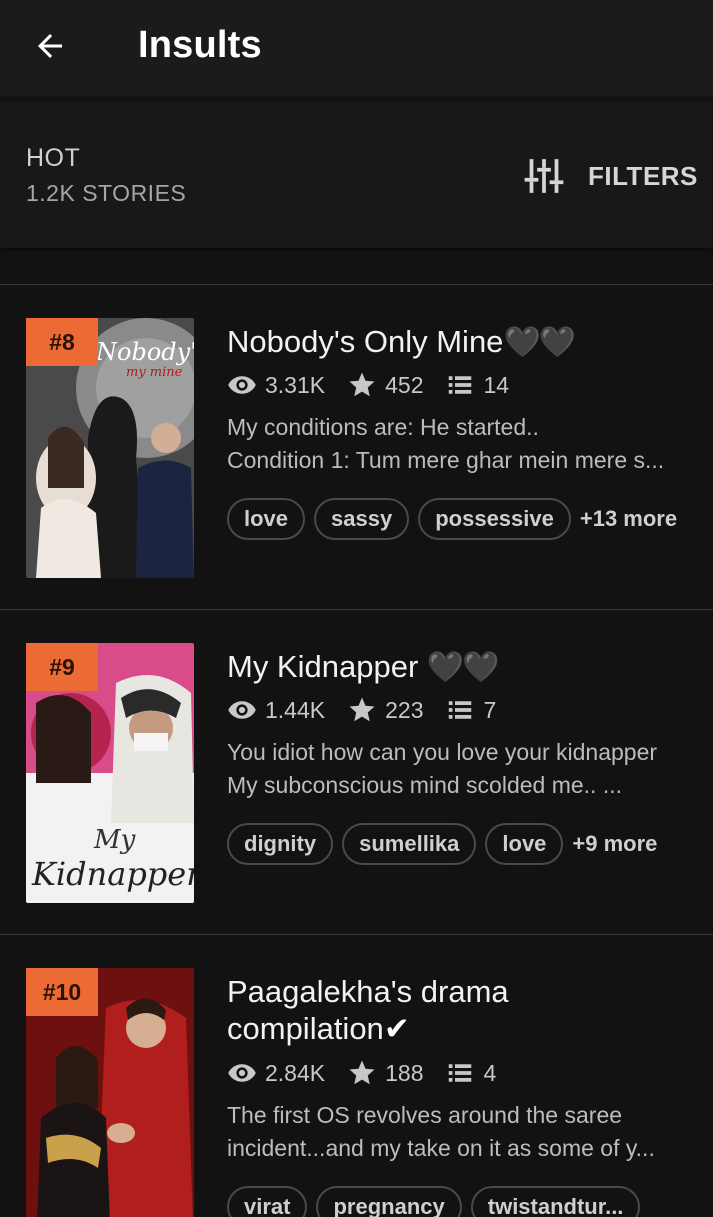  Describe the element at coordinates (614, 844) in the screenshot. I see `more-tags-link: +9 more` at that location.